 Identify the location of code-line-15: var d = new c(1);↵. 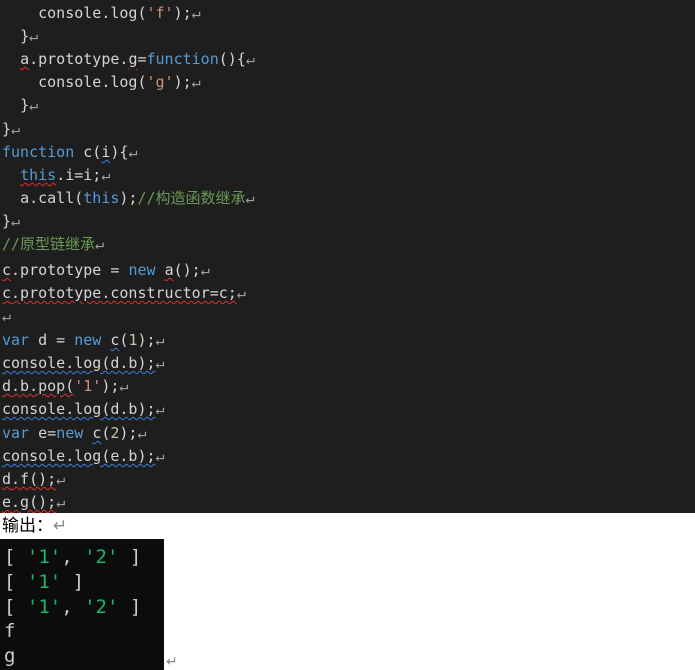
(83, 340).